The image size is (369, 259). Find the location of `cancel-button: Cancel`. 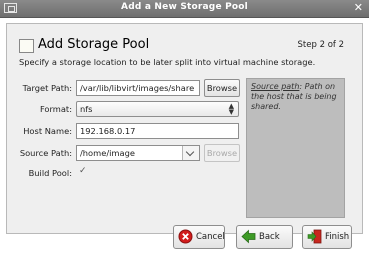

cancel-button: Cancel is located at coordinates (199, 237).